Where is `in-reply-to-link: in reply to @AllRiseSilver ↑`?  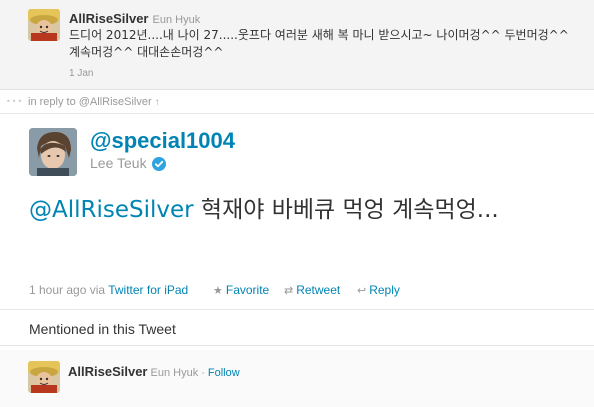
in-reply-to-link: in reply to @AllRiseSilver ↑ is located at coordinates (94, 102).